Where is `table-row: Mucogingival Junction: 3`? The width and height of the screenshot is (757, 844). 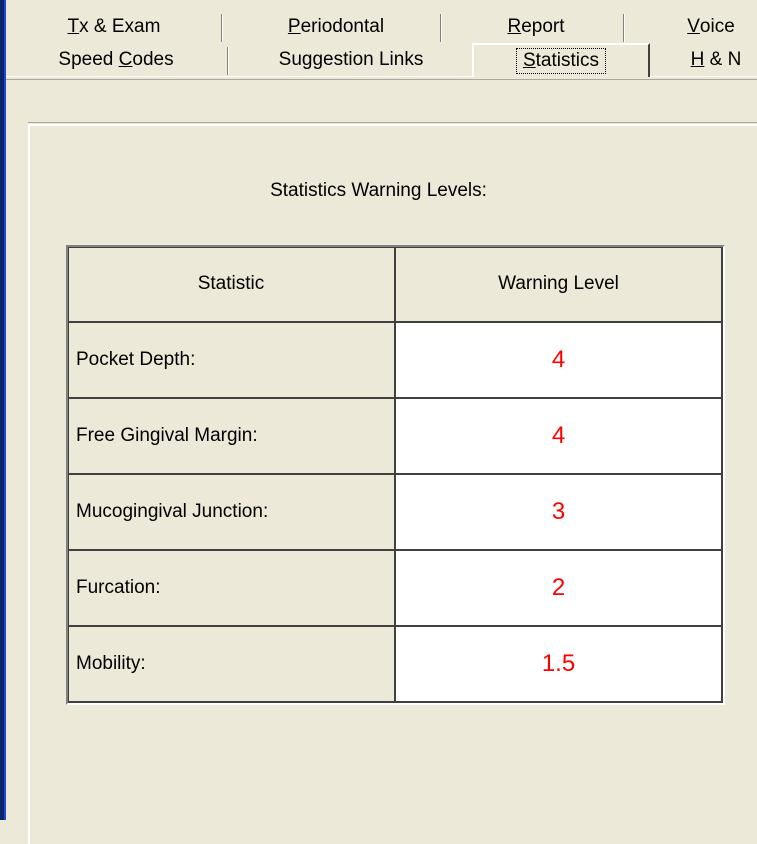
table-row: Mucogingival Junction: 3 is located at coordinates (395, 513).